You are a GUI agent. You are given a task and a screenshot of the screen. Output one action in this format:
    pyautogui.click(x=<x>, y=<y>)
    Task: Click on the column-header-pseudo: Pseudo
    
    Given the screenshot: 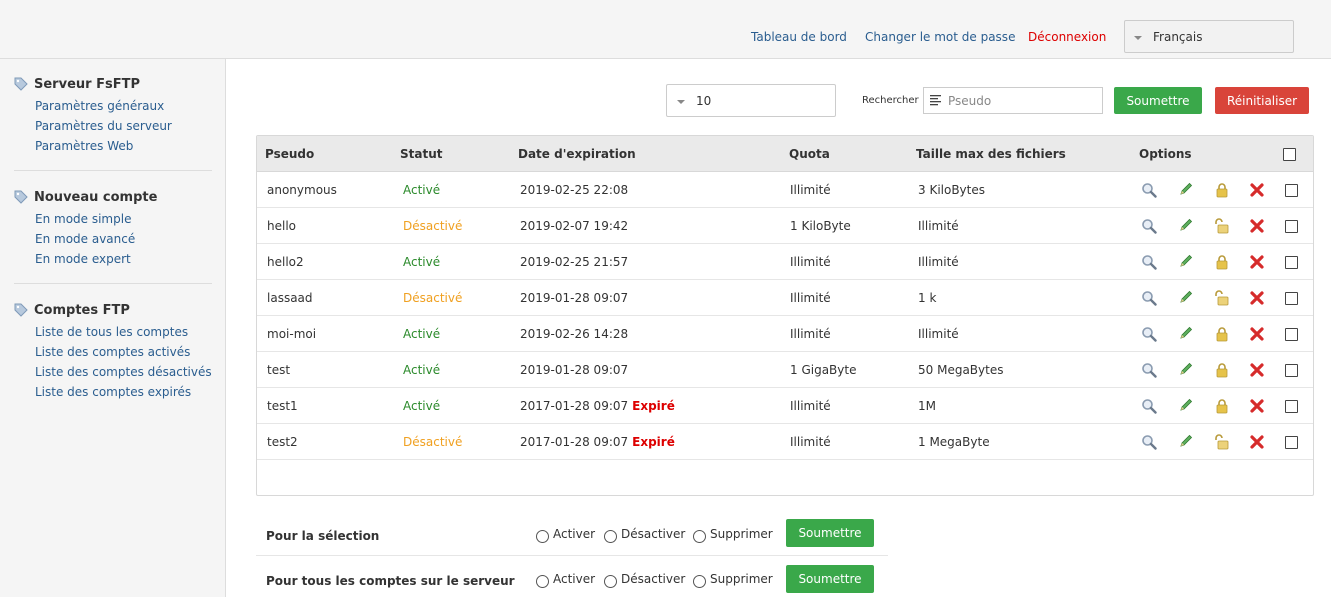 What is the action you would take?
    pyautogui.click(x=289, y=154)
    